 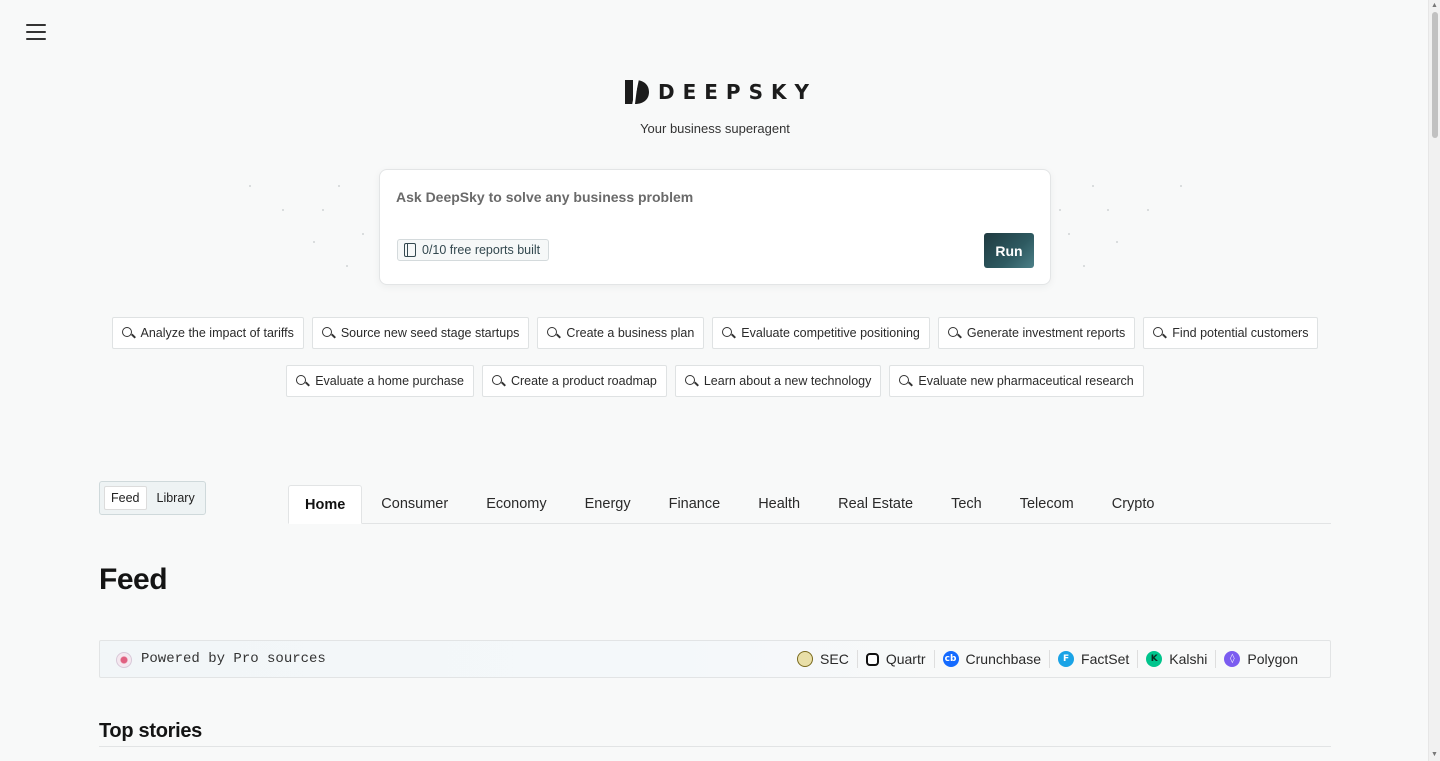 I want to click on suggestion-label: Find potential customers, so click(x=1240, y=333).